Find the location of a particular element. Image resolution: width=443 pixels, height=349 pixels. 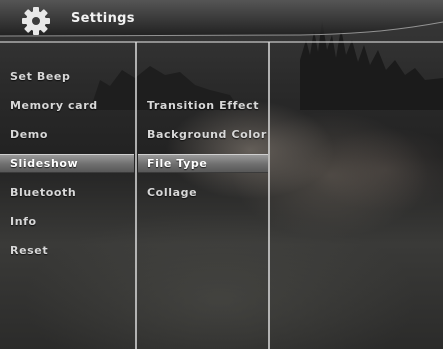

menu-item-label: Slideshow is located at coordinates (44, 163).